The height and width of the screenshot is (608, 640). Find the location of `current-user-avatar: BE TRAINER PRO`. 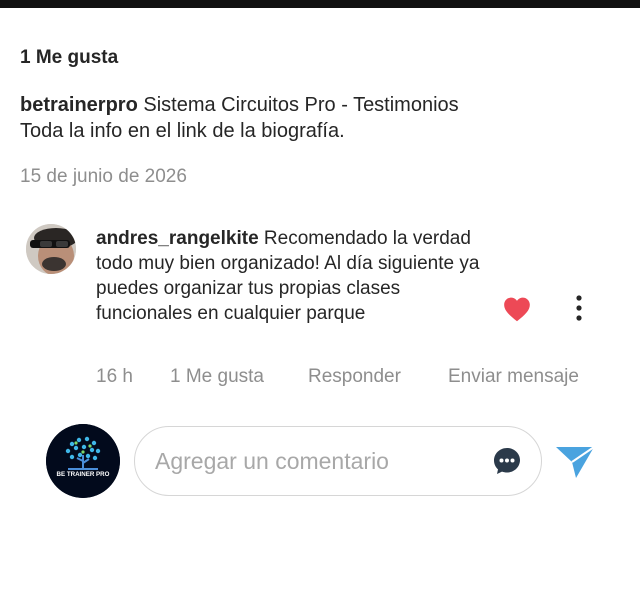

current-user-avatar: BE TRAINER PRO is located at coordinates (83, 461).